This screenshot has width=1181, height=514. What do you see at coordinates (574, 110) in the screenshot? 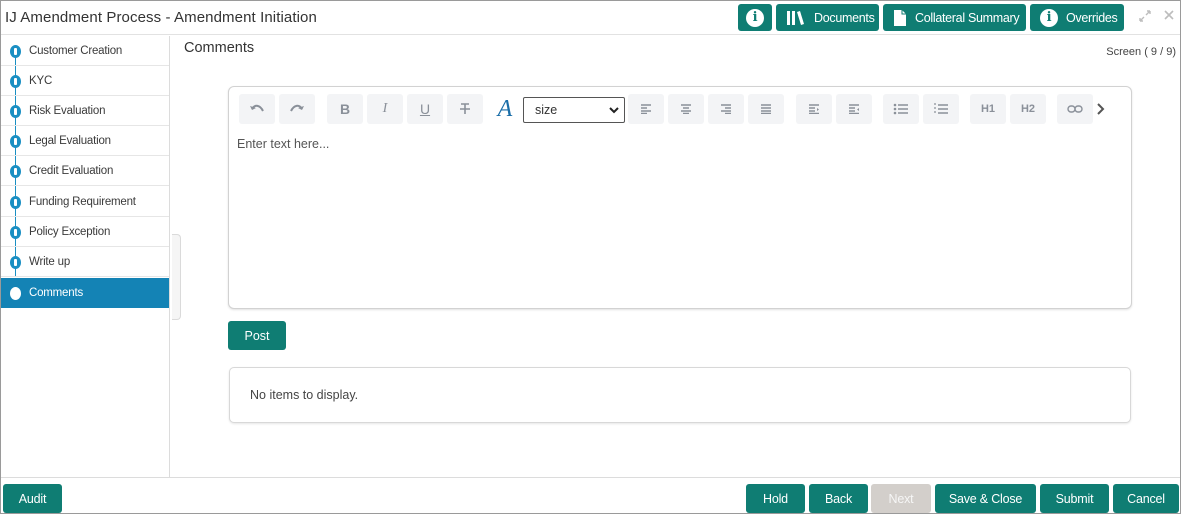
I see `font-size-select: size` at bounding box center [574, 110].